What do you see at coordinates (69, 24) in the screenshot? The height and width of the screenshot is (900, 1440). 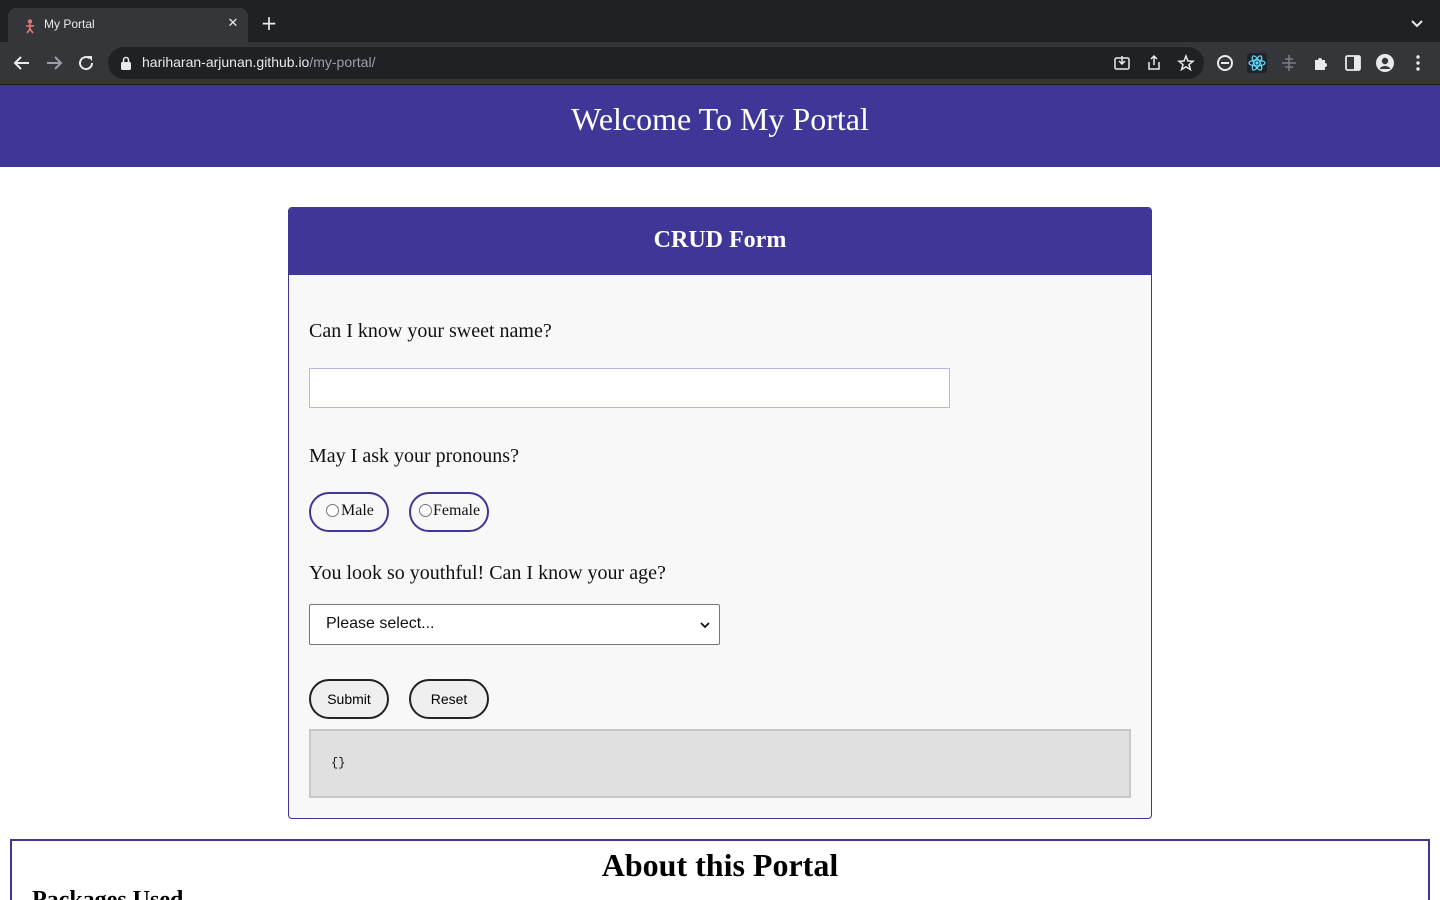 I see `tab-title: My Portal` at bounding box center [69, 24].